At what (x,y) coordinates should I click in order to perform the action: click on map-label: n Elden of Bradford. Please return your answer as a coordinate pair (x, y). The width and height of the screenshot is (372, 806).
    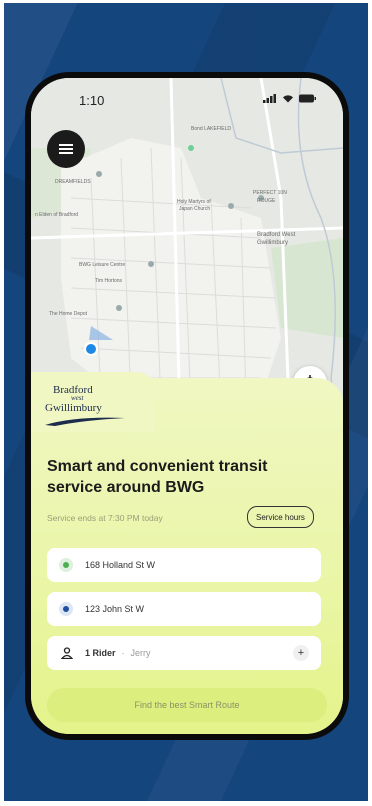
    Looking at the image, I should click on (57, 215).